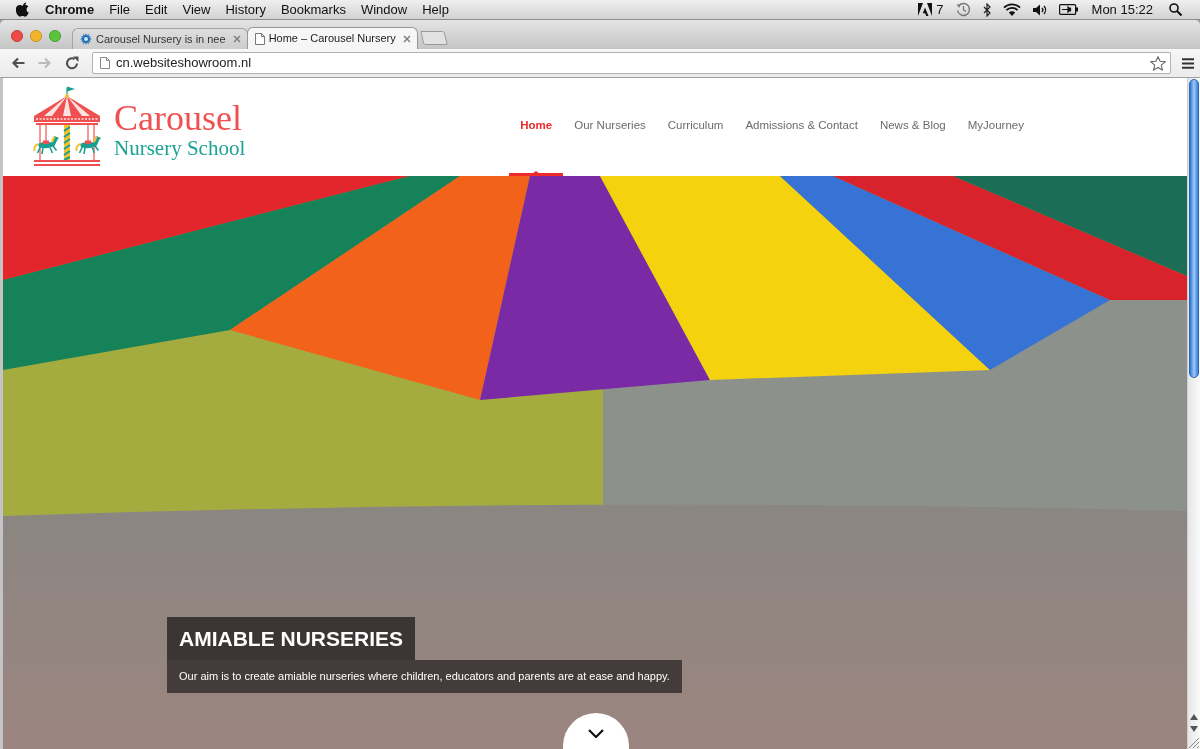 The width and height of the screenshot is (1200, 749). I want to click on clock-arrow-icon, so click(963, 9).